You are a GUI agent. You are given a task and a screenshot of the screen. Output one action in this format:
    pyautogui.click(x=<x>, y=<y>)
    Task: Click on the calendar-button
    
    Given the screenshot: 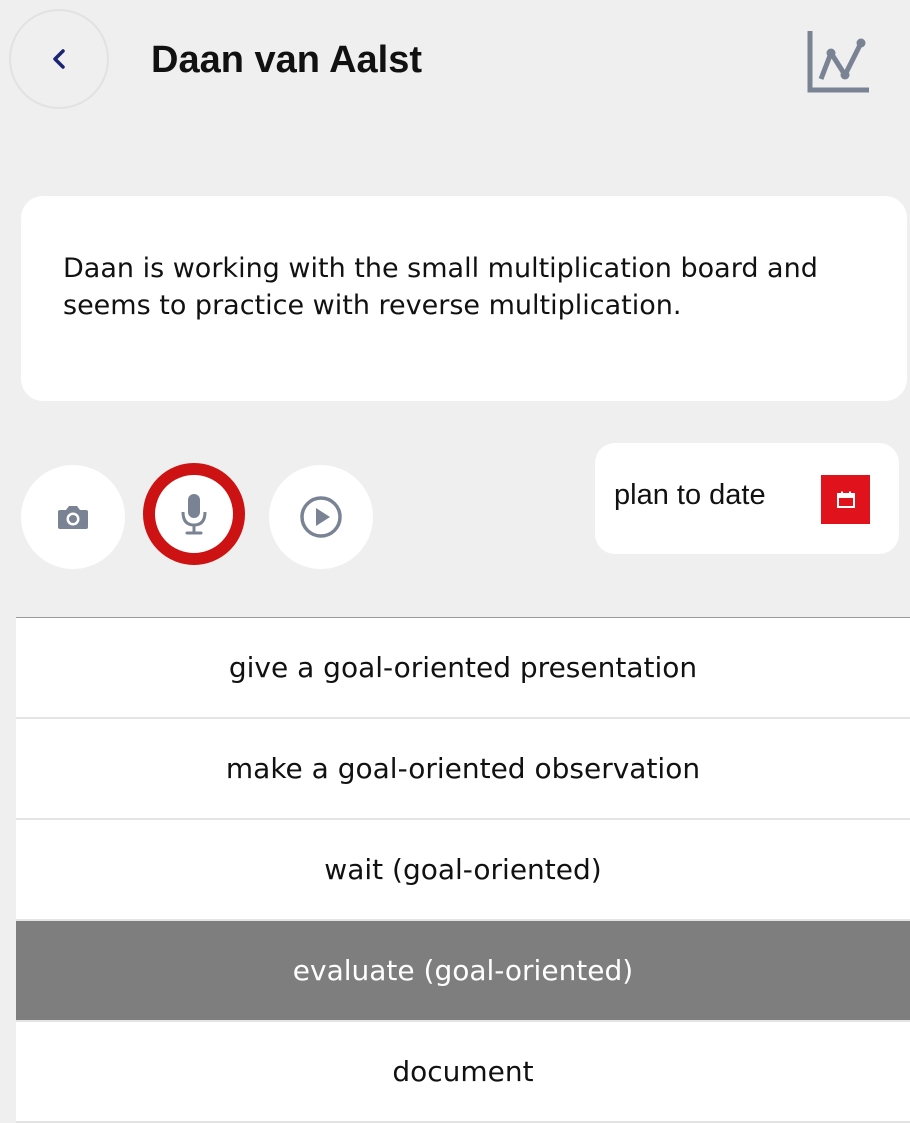 What is the action you would take?
    pyautogui.click(x=845, y=499)
    